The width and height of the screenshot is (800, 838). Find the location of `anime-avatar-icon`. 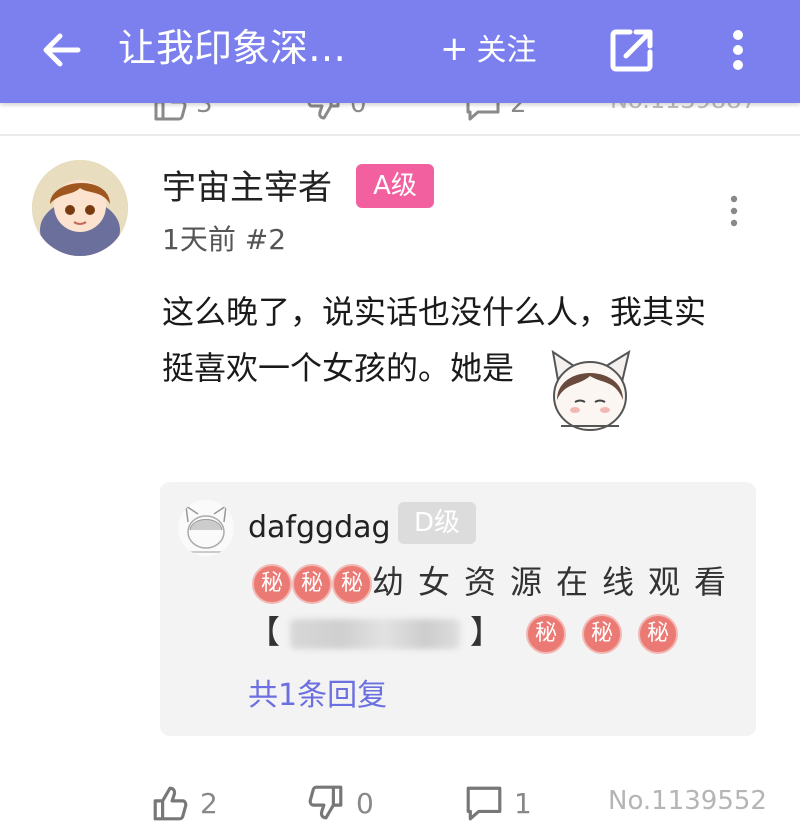

anime-avatar-icon is located at coordinates (80, 208).